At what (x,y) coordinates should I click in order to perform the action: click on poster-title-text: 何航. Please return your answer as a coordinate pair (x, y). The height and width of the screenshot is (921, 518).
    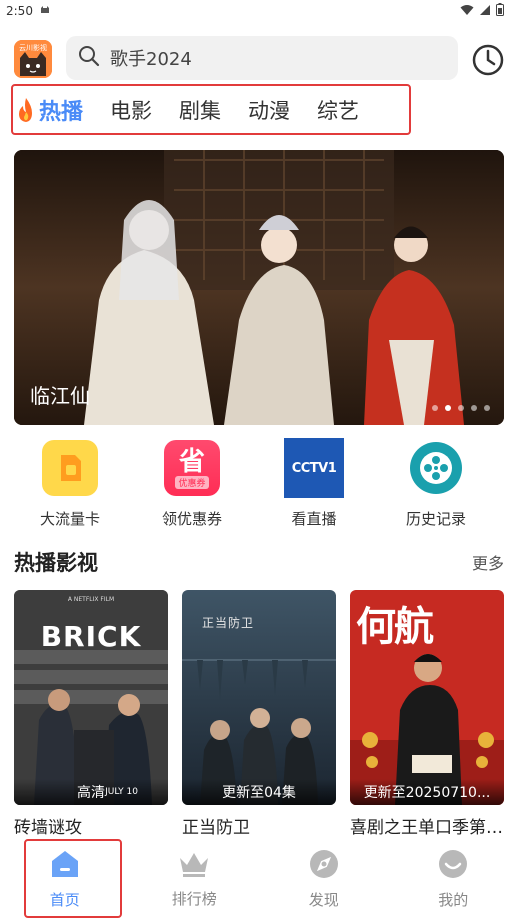
    Looking at the image, I should click on (395, 627).